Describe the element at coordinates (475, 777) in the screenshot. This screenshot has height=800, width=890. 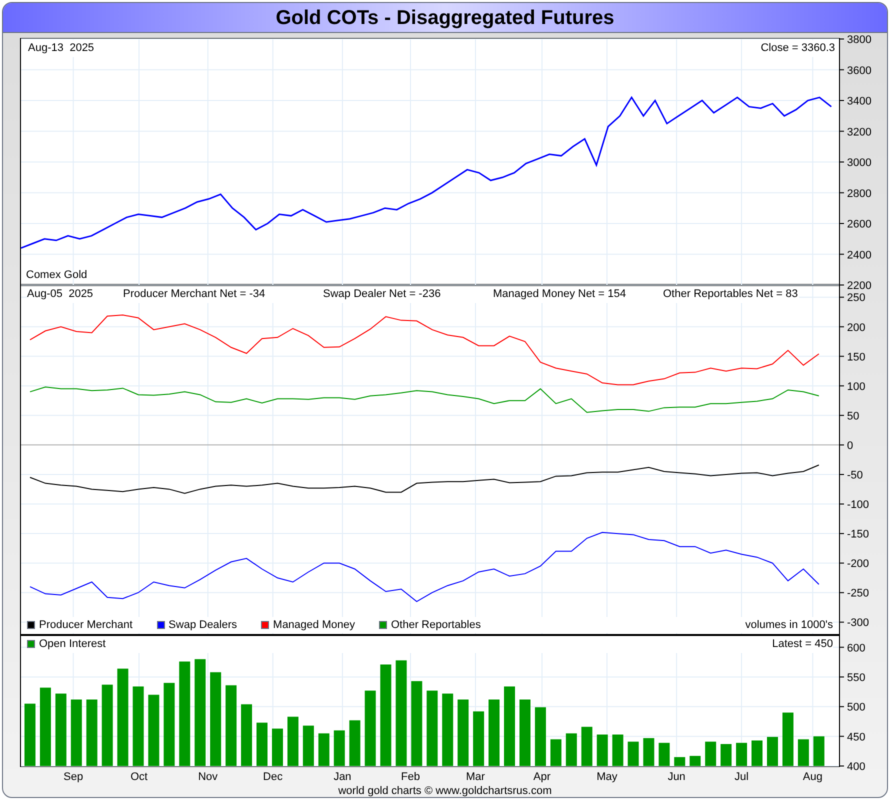
I see `axis-label: Mar` at that location.